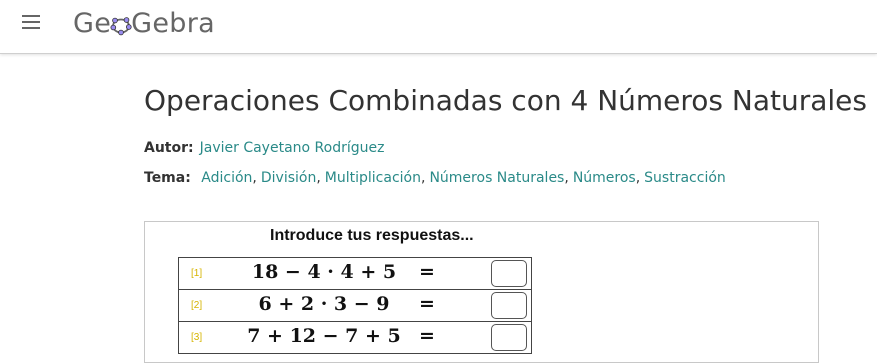 The width and height of the screenshot is (877, 363). Describe the element at coordinates (167, 178) in the screenshot. I see `topic-label: Tema:` at that location.